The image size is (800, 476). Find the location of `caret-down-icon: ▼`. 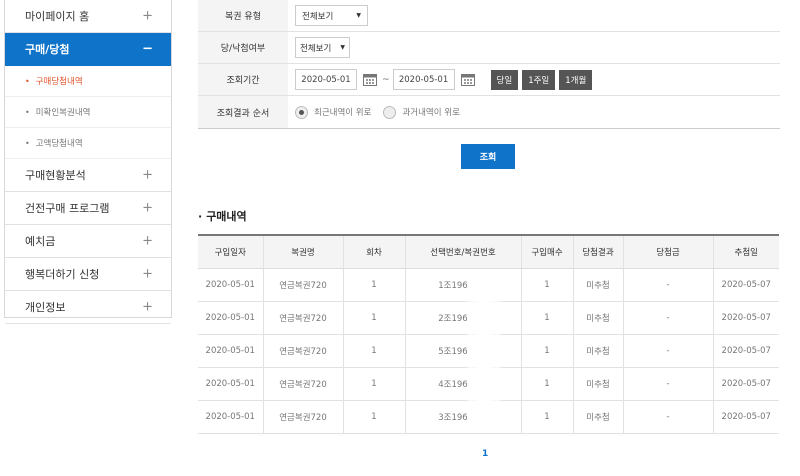

caret-down-icon: ▼ is located at coordinates (358, 15).